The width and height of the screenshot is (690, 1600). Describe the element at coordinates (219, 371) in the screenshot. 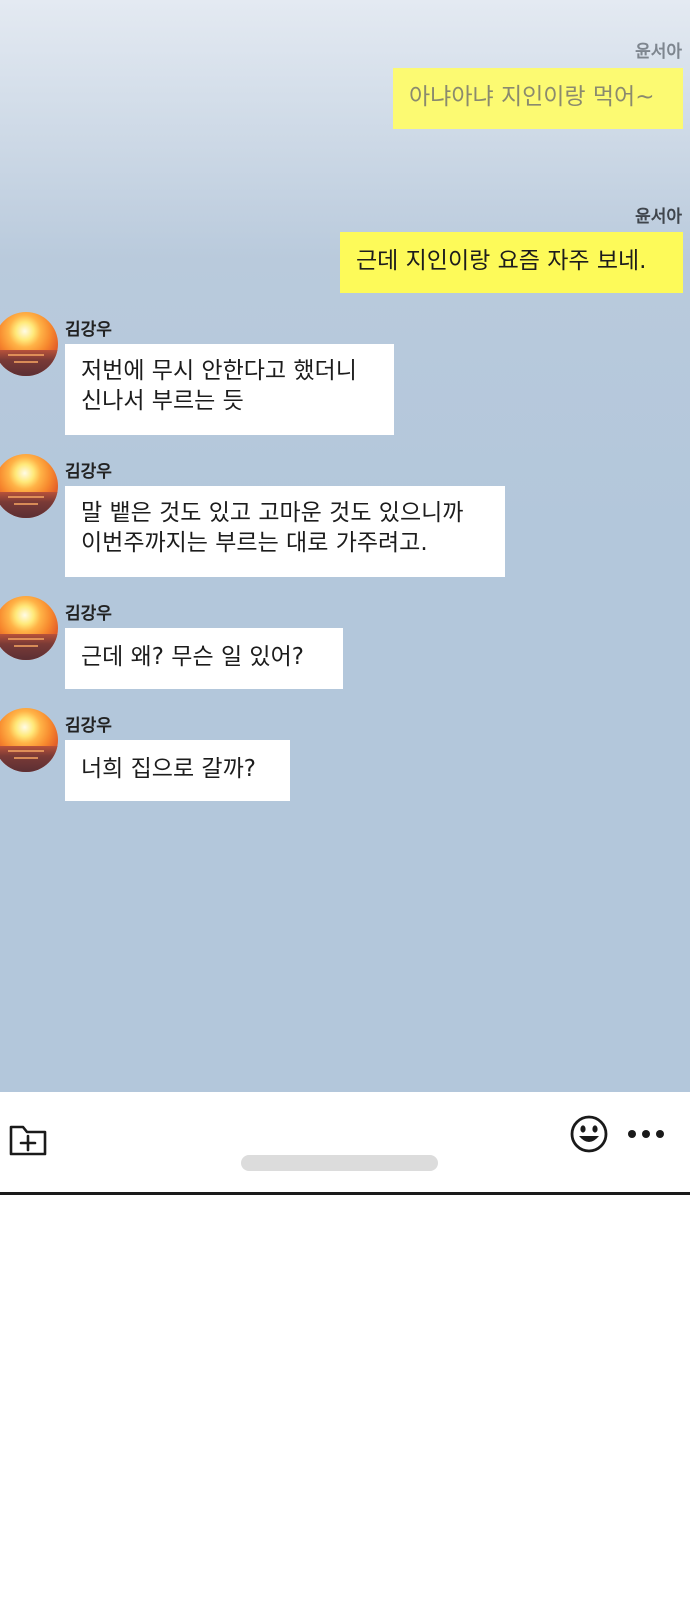

I see `message-line: 저번에 무시 안한다고 했더니` at that location.